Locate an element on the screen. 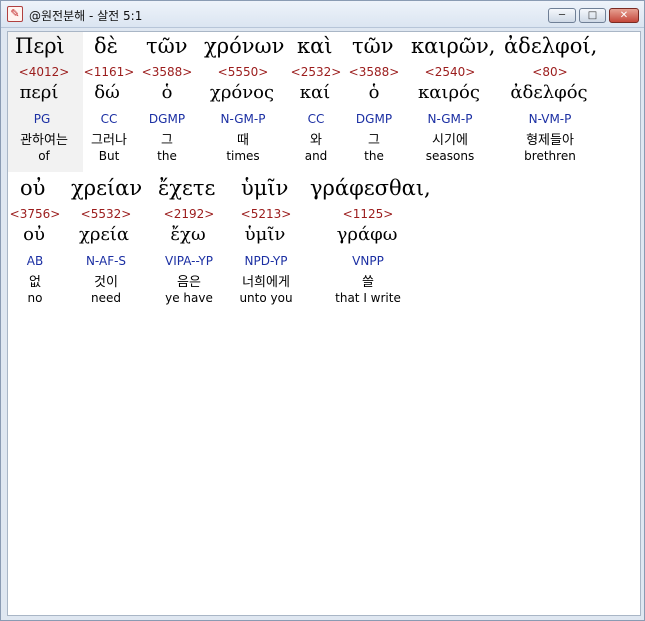 The height and width of the screenshot is (621, 645). lemma: περί is located at coordinates (39, 92).